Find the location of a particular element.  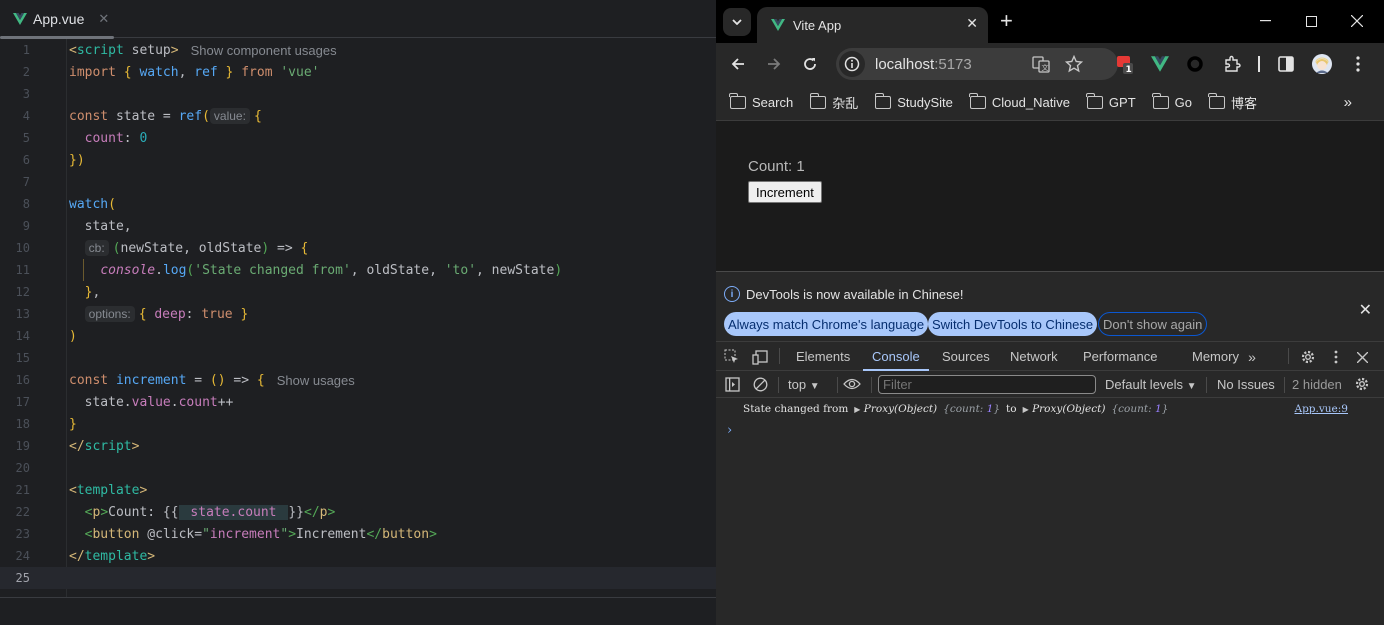

tab-console: Console is located at coordinates (896, 356).